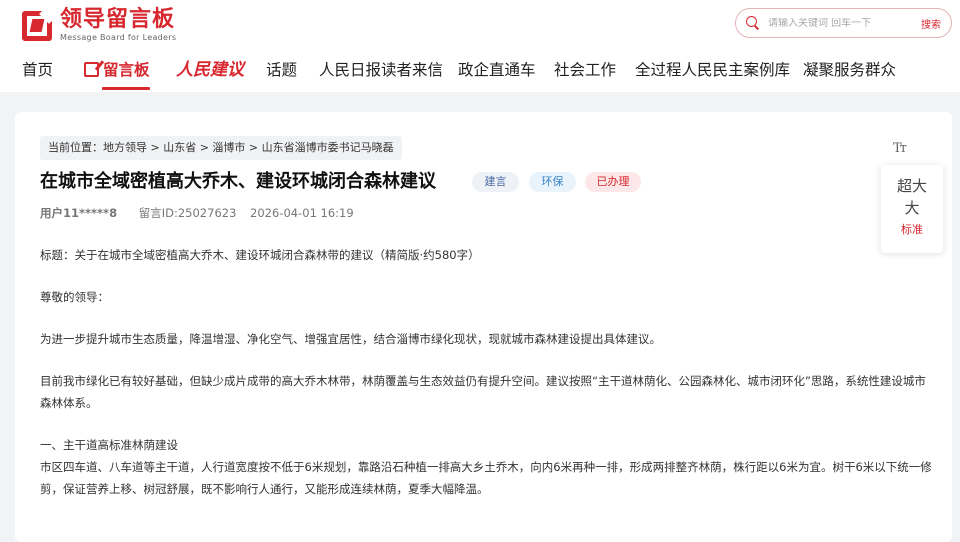 The height and width of the screenshot is (542, 960). What do you see at coordinates (495, 182) in the screenshot?
I see `tag-suggestion: 建言` at bounding box center [495, 182].